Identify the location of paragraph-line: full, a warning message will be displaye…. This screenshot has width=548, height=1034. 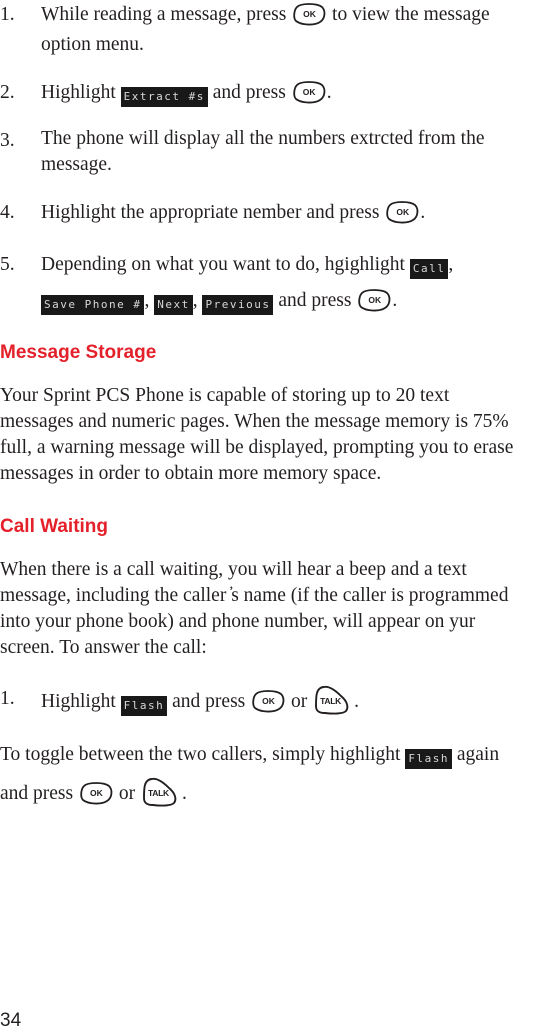
(257, 447).